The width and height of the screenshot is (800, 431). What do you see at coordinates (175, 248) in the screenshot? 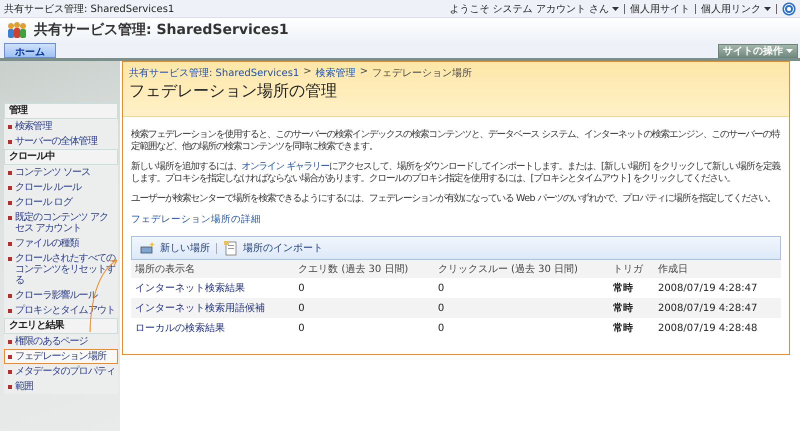
I see `new-location-button: 新しい場所` at bounding box center [175, 248].